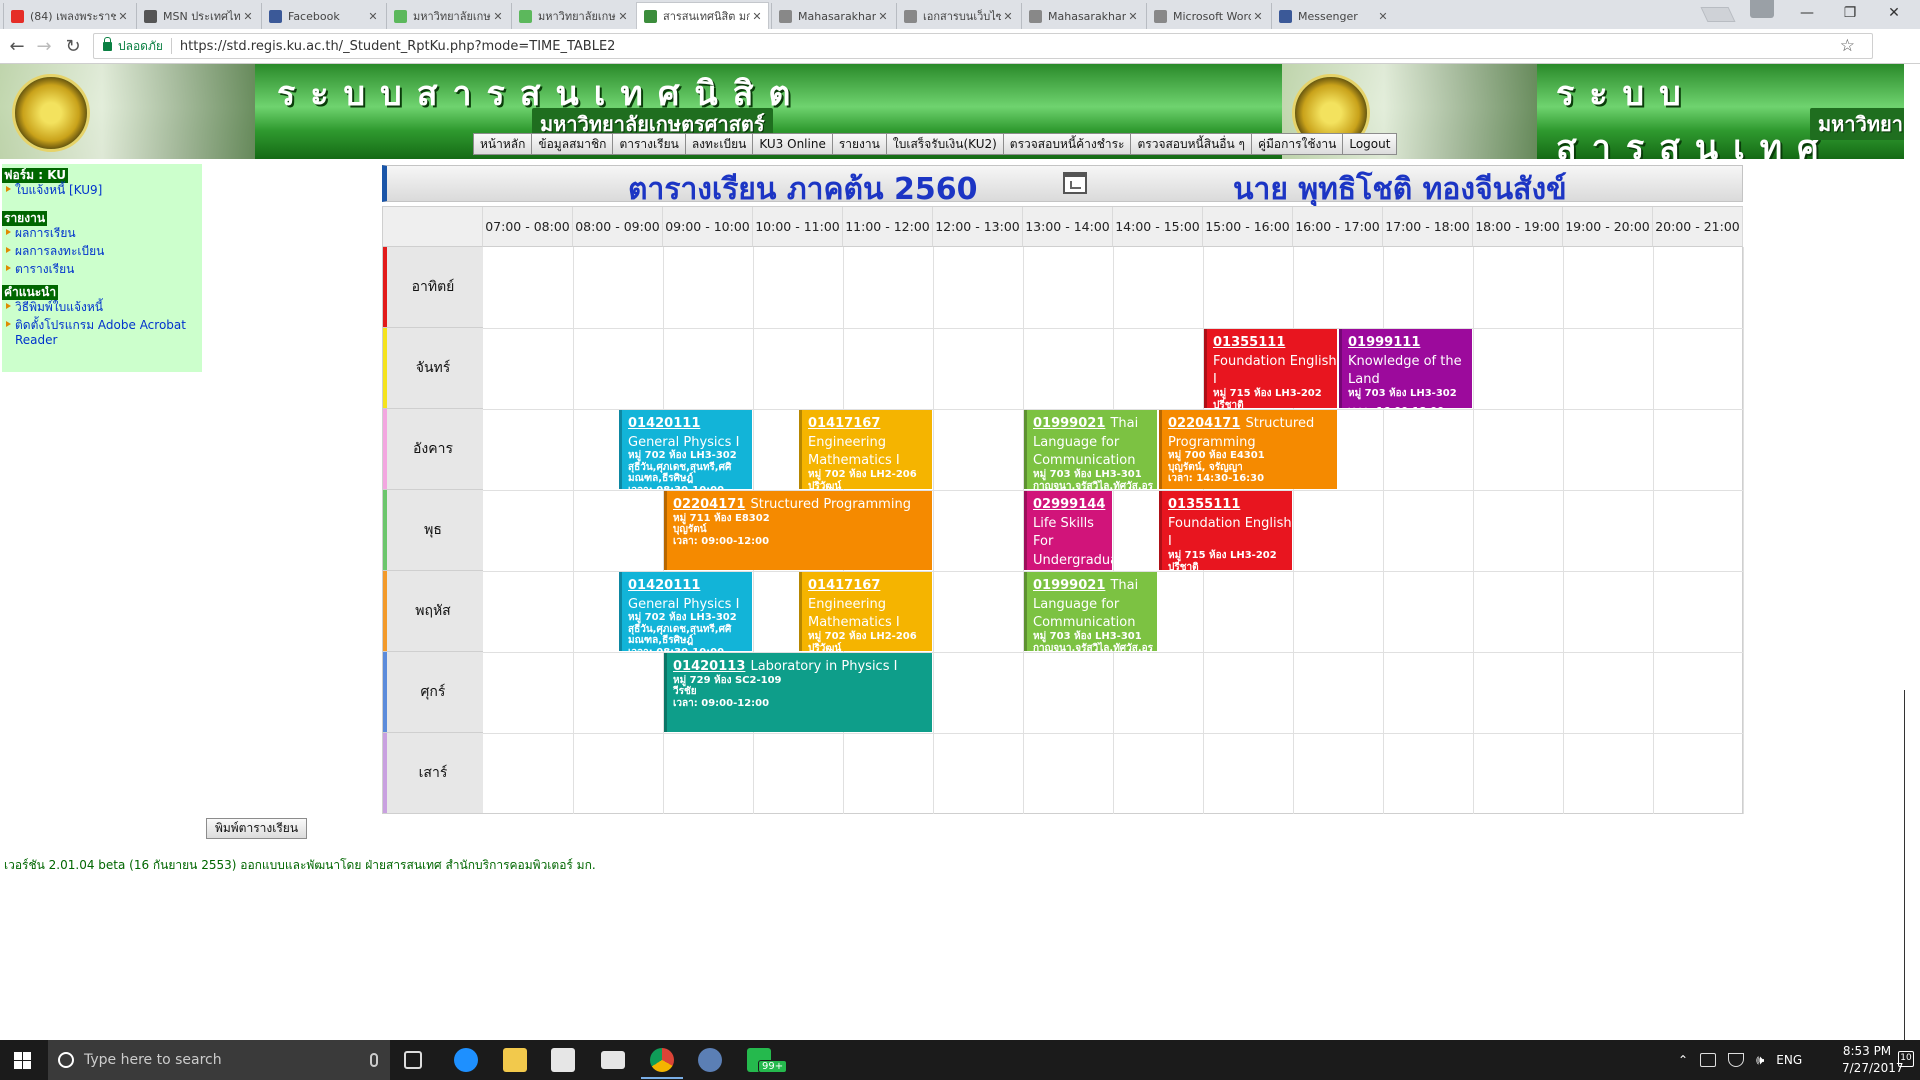  I want to click on close-window-icon: ✕, so click(1894, 13).